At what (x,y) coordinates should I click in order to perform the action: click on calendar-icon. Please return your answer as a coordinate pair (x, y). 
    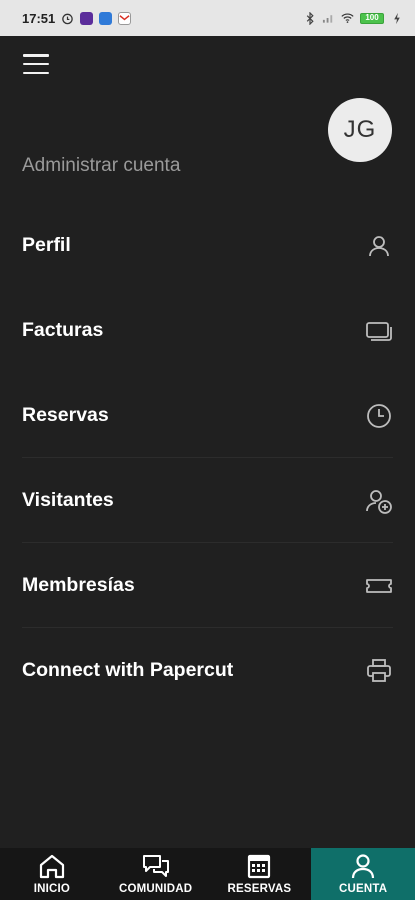
    Looking at the image, I should click on (259, 866).